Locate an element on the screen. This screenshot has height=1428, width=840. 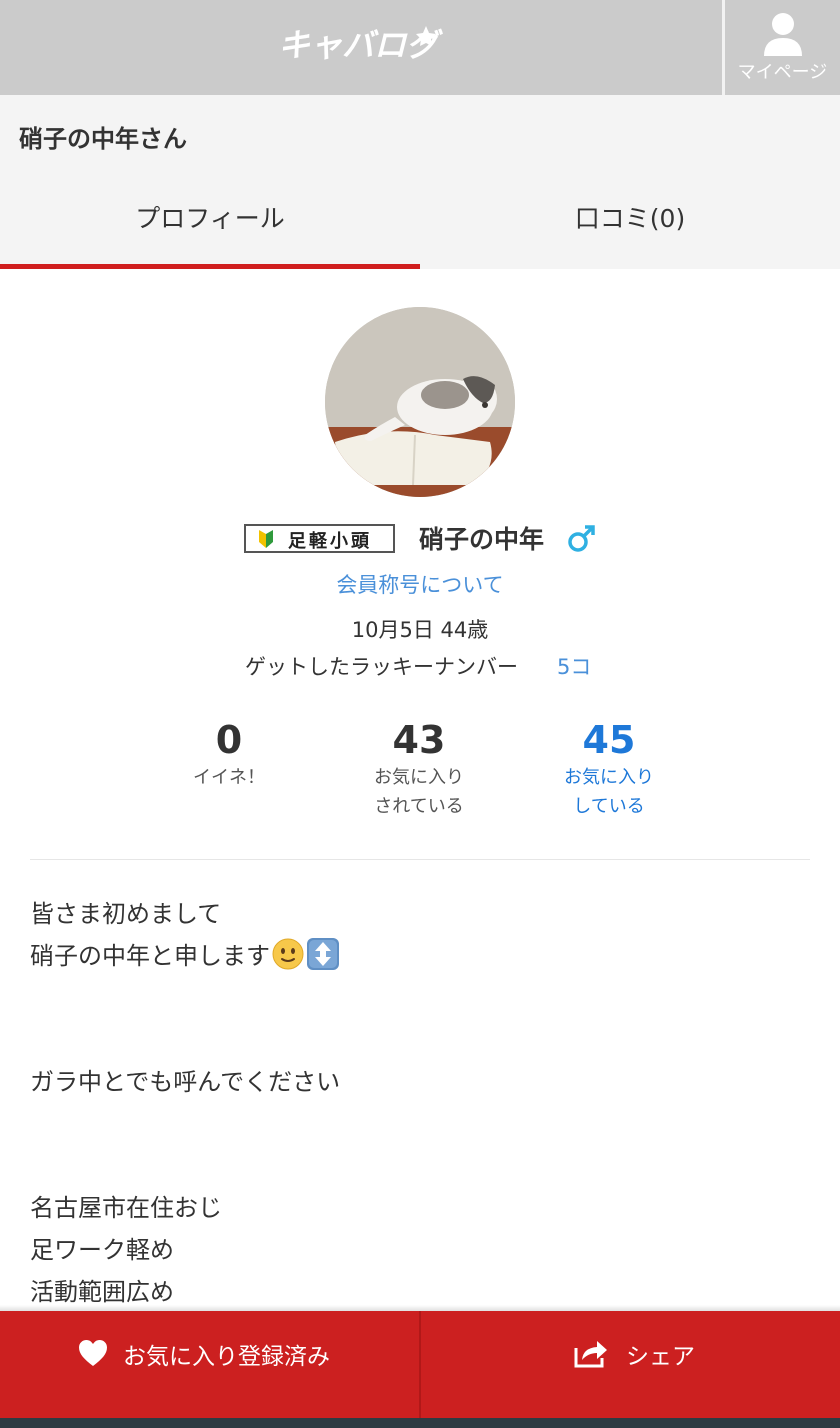
stat-favoriting: 45 お気に入り している is located at coordinates (609, 769).